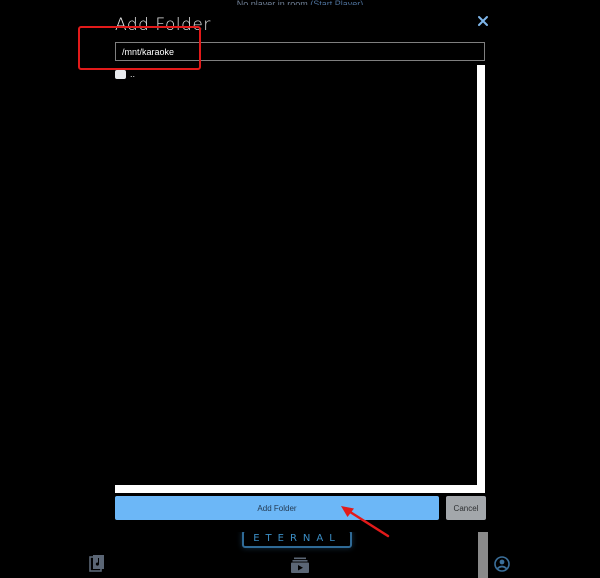  Describe the element at coordinates (97, 563) in the screenshot. I see `library-icon` at that location.